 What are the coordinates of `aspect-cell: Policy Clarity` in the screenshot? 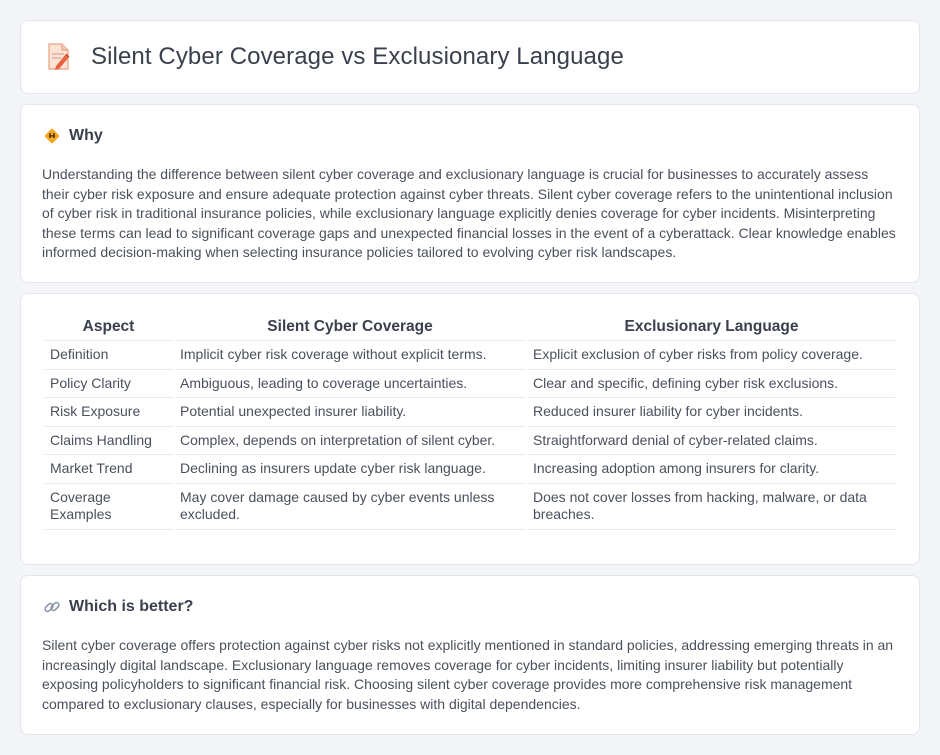 It's located at (108, 384).